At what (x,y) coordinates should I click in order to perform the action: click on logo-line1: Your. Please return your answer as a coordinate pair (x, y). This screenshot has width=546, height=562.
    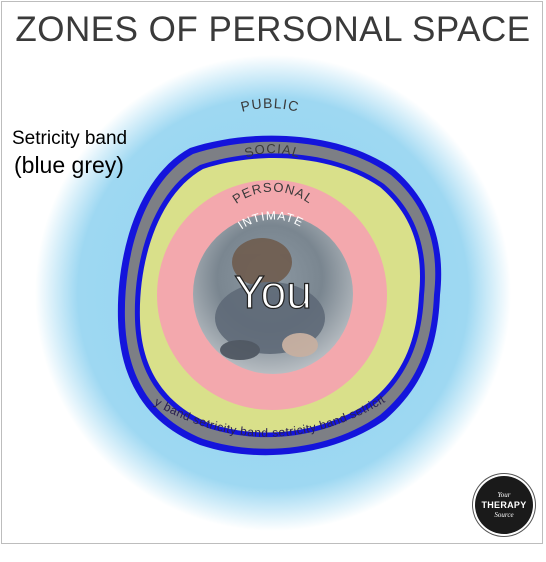
    Looking at the image, I should click on (504, 494).